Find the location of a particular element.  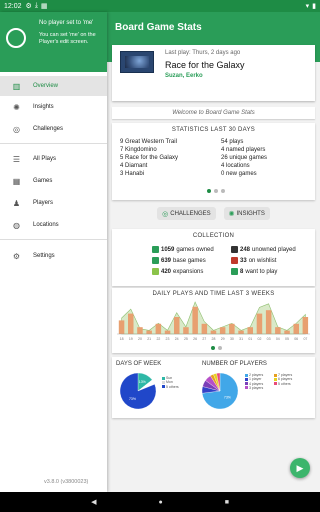

list-icon: ☰ is located at coordinates (16, 159).